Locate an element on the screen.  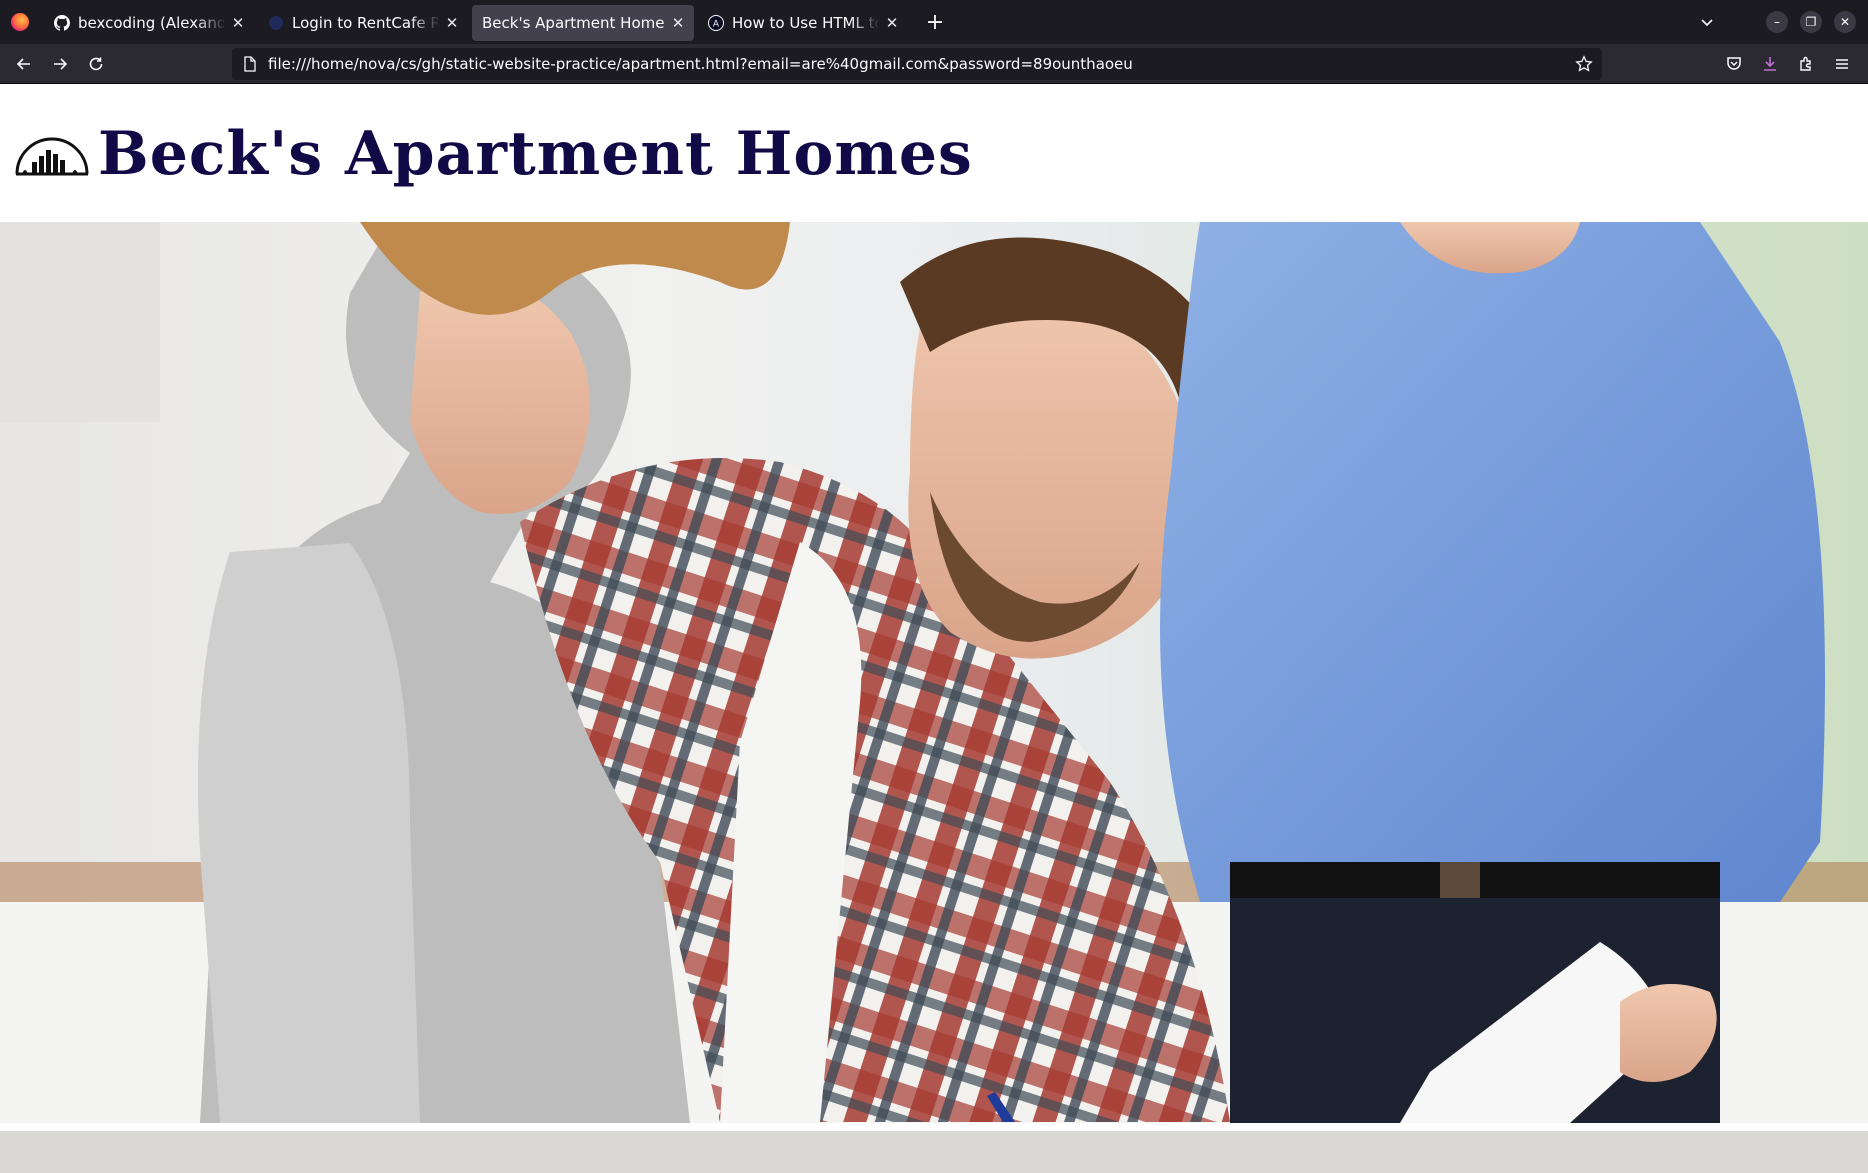
extensions-icon is located at coordinates (1806, 64).